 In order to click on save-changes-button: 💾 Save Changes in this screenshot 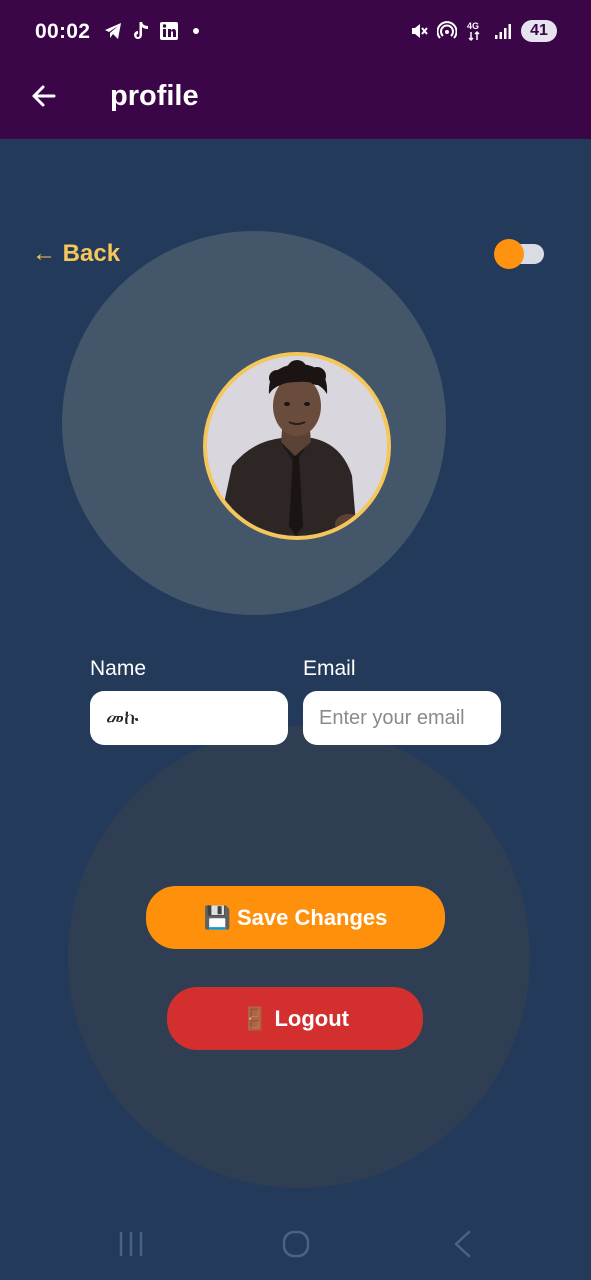, I will do `click(295, 917)`.